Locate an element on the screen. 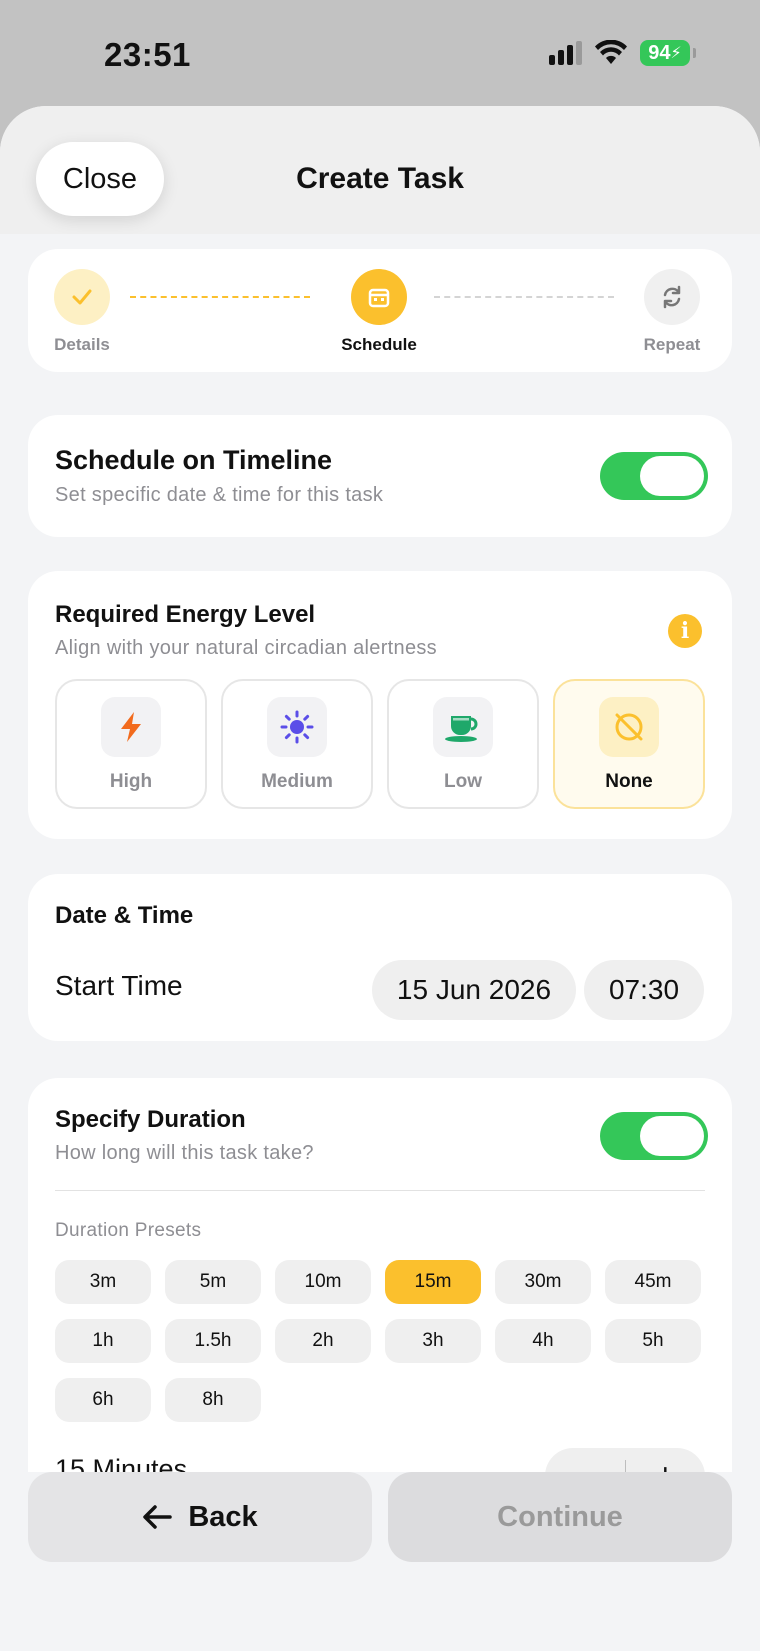  back-button: Back is located at coordinates (200, 1517).